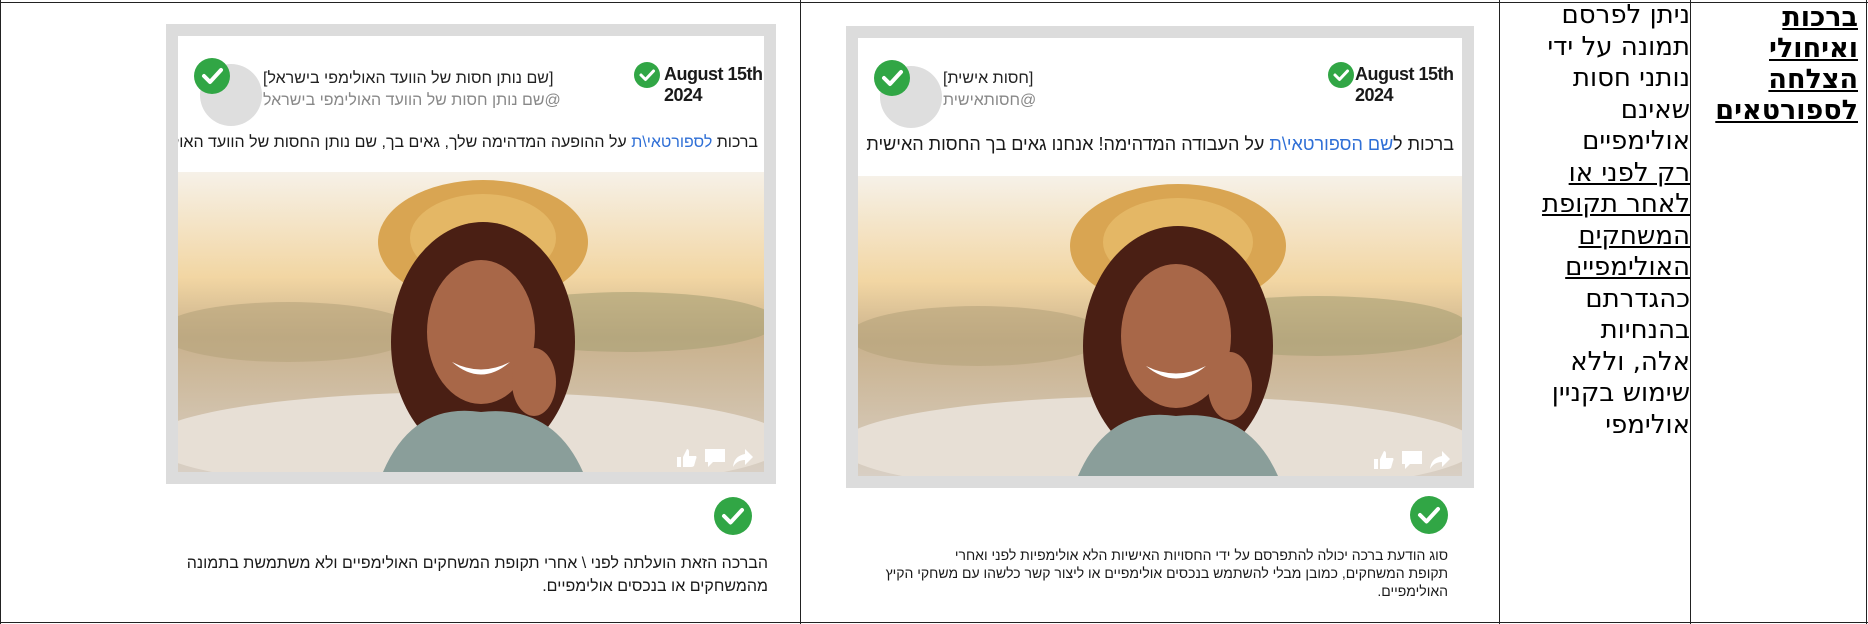  Describe the element at coordinates (1630, 361) in the screenshot. I see `rule-line: אלה, וללא` at that location.